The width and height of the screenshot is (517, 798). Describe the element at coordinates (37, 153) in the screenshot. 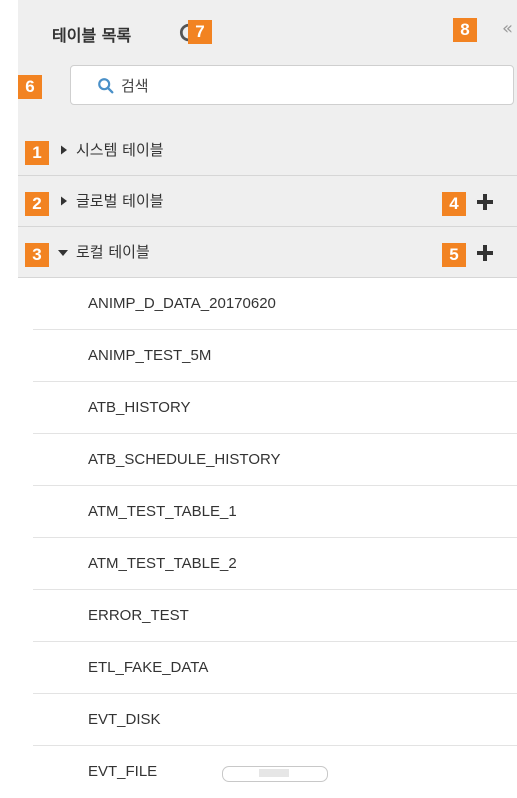

I see `badge-1: 1` at that location.